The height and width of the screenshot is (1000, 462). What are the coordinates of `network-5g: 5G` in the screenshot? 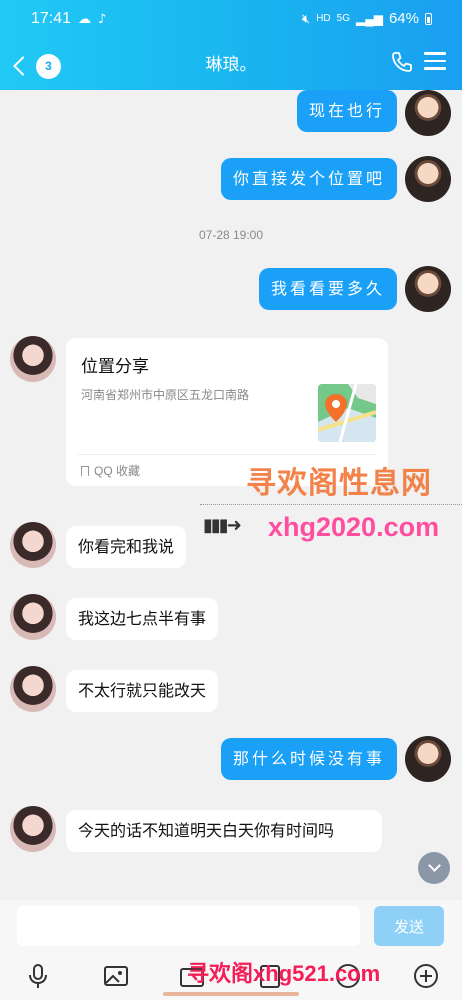 It's located at (343, 18).